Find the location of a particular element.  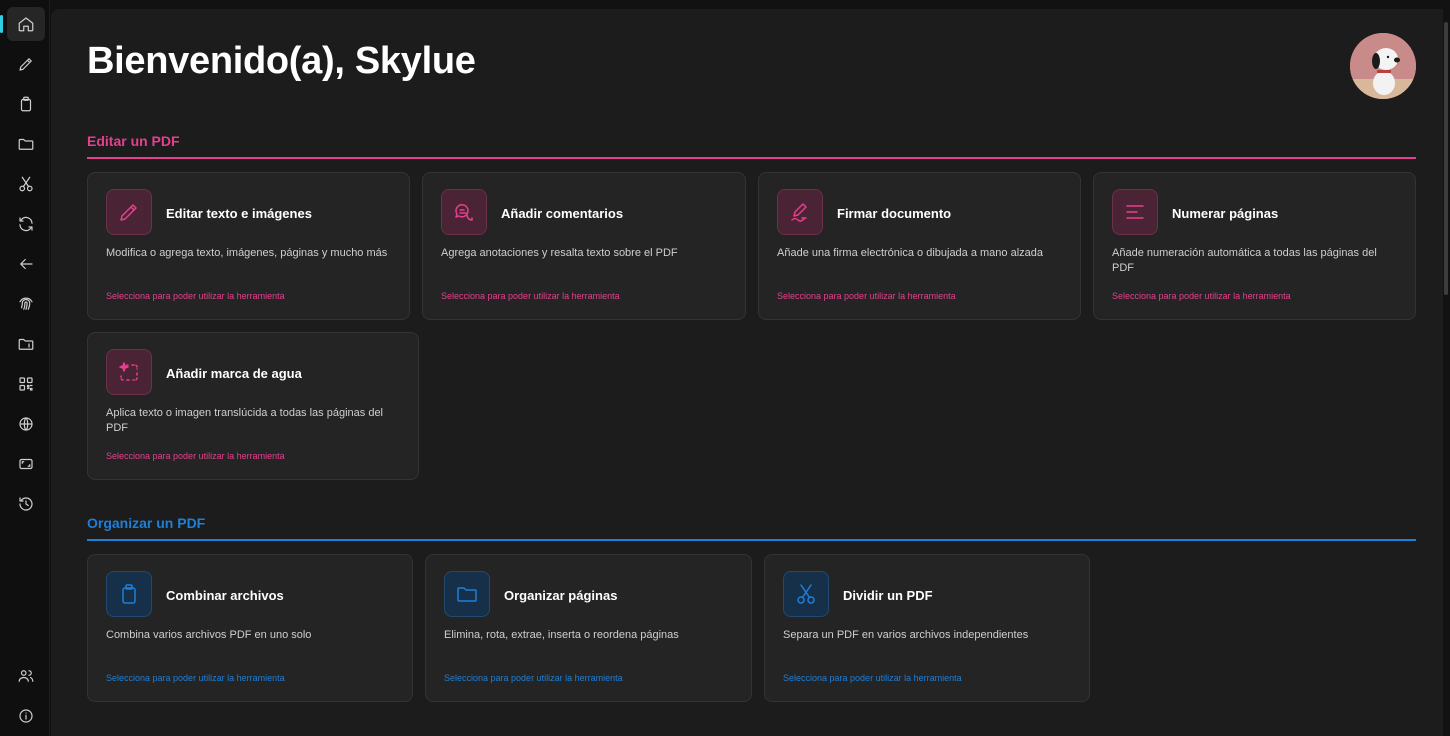

nav-convert is located at coordinates (26, 224).